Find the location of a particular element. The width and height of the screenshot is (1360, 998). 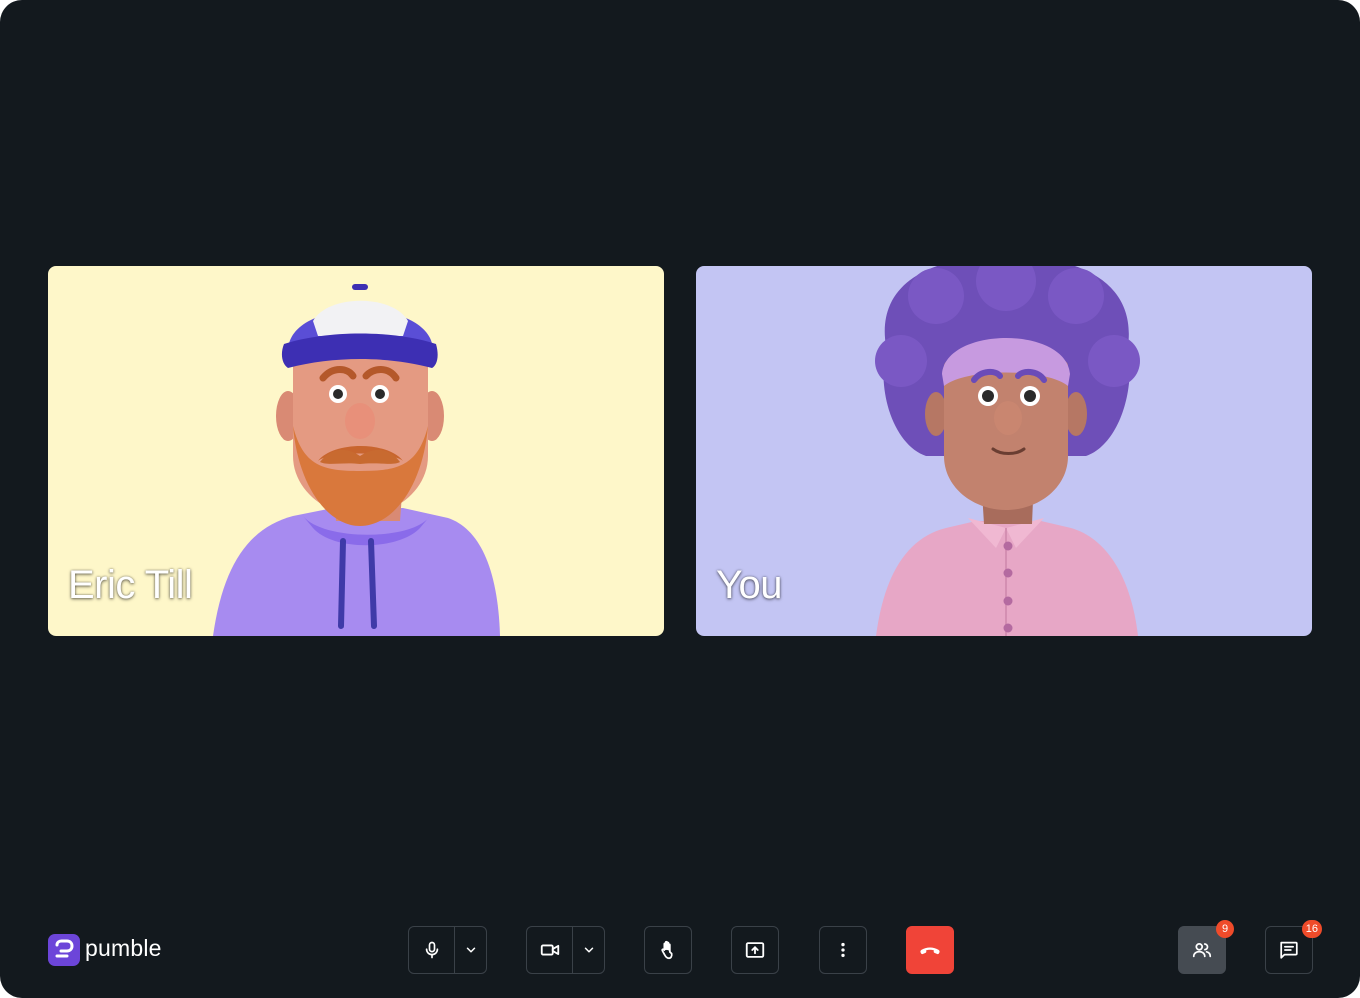

chat-button: 16 is located at coordinates (1293, 947).